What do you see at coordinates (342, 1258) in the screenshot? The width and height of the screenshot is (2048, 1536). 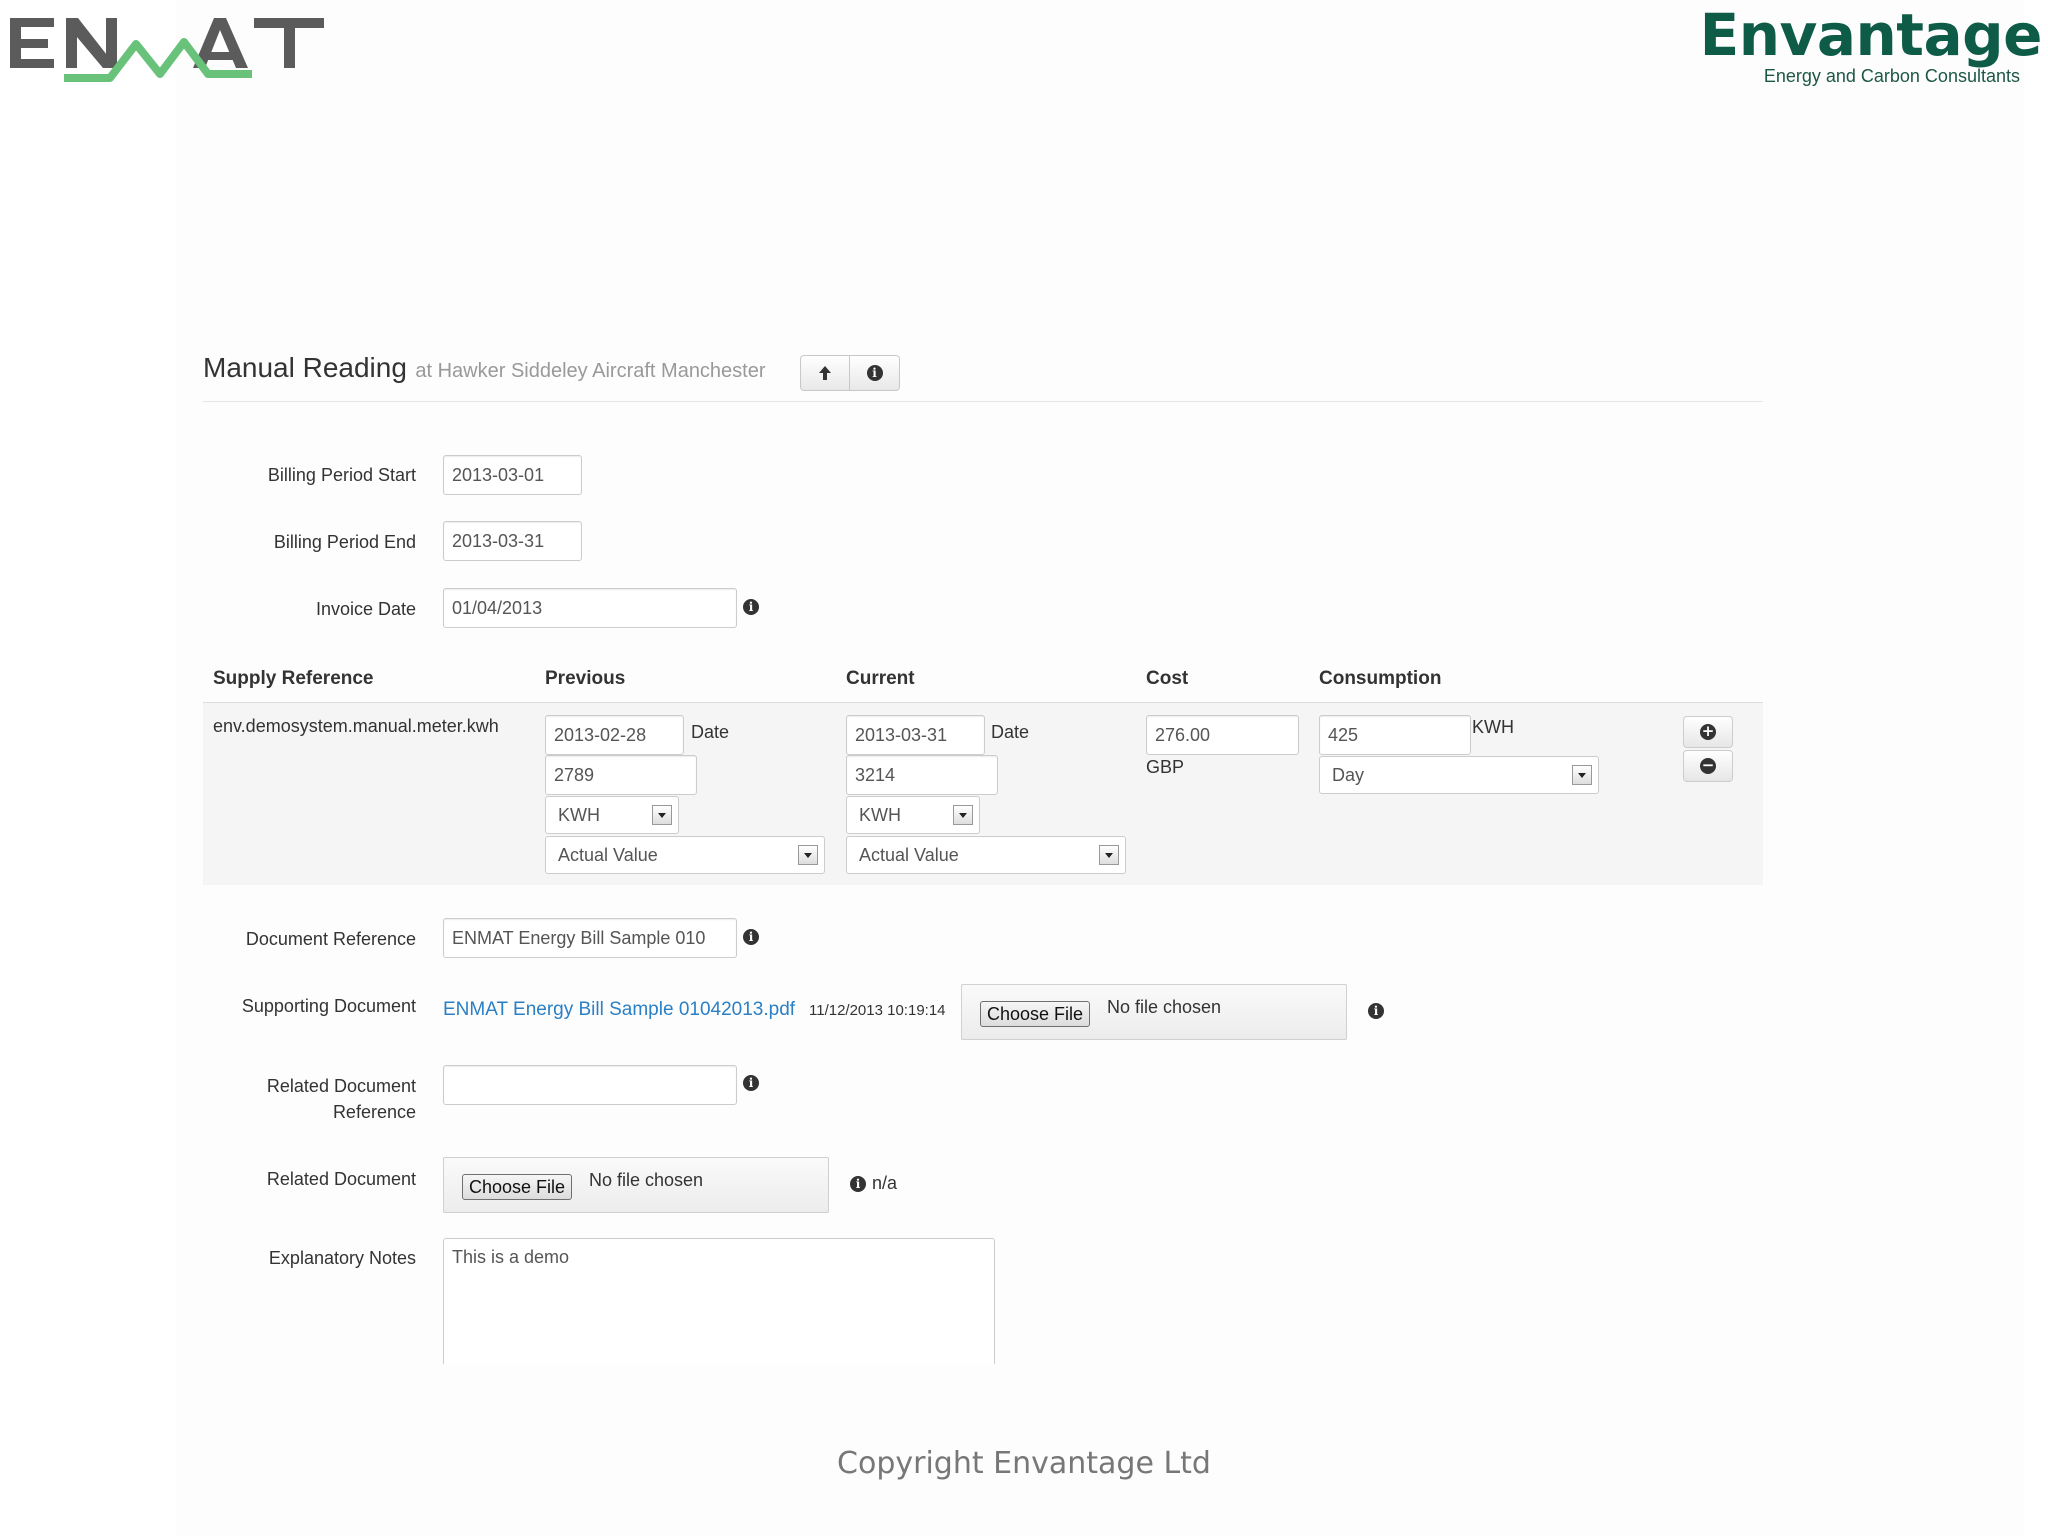 I see `notes-label: Explanatory Notes` at bounding box center [342, 1258].